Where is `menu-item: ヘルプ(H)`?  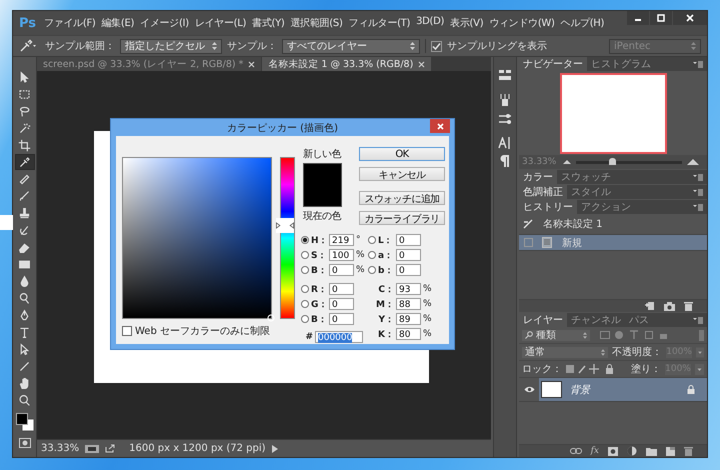
menu-item: ヘルプ(H) is located at coordinates (582, 23).